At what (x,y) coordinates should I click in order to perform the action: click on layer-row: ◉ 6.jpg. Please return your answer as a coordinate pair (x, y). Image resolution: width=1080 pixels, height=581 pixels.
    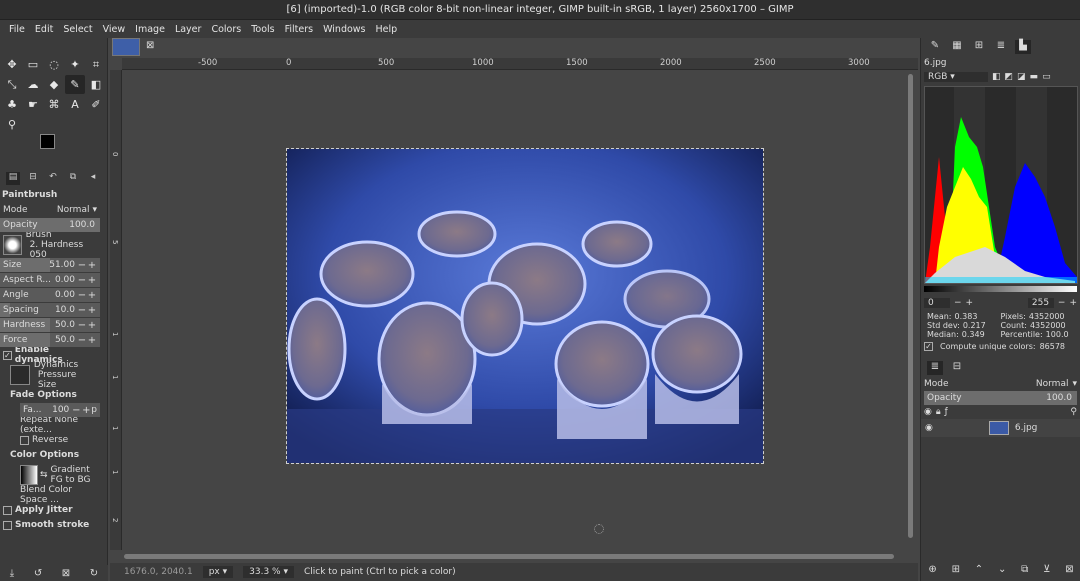
    Looking at the image, I should click on (1000, 428).